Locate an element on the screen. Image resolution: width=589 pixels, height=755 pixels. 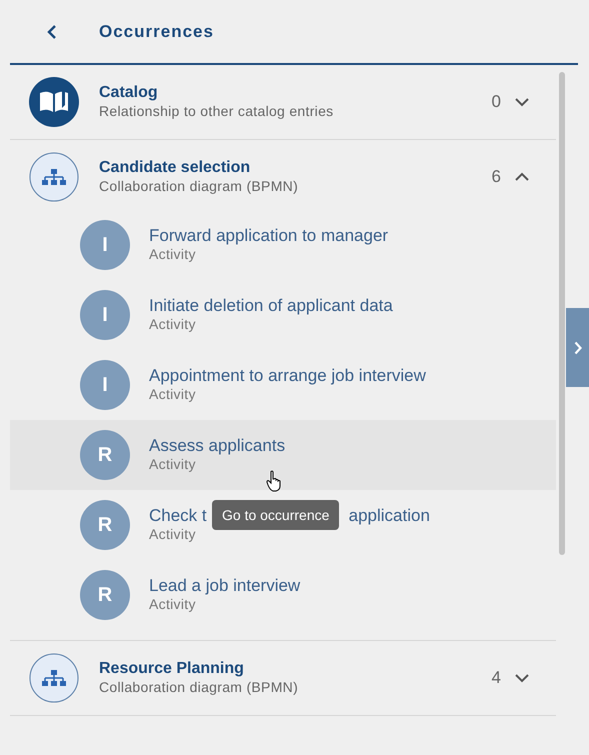
group-header: Resource Planning Collaboration diagram (BPMN) 4 is located at coordinates (283, 678).